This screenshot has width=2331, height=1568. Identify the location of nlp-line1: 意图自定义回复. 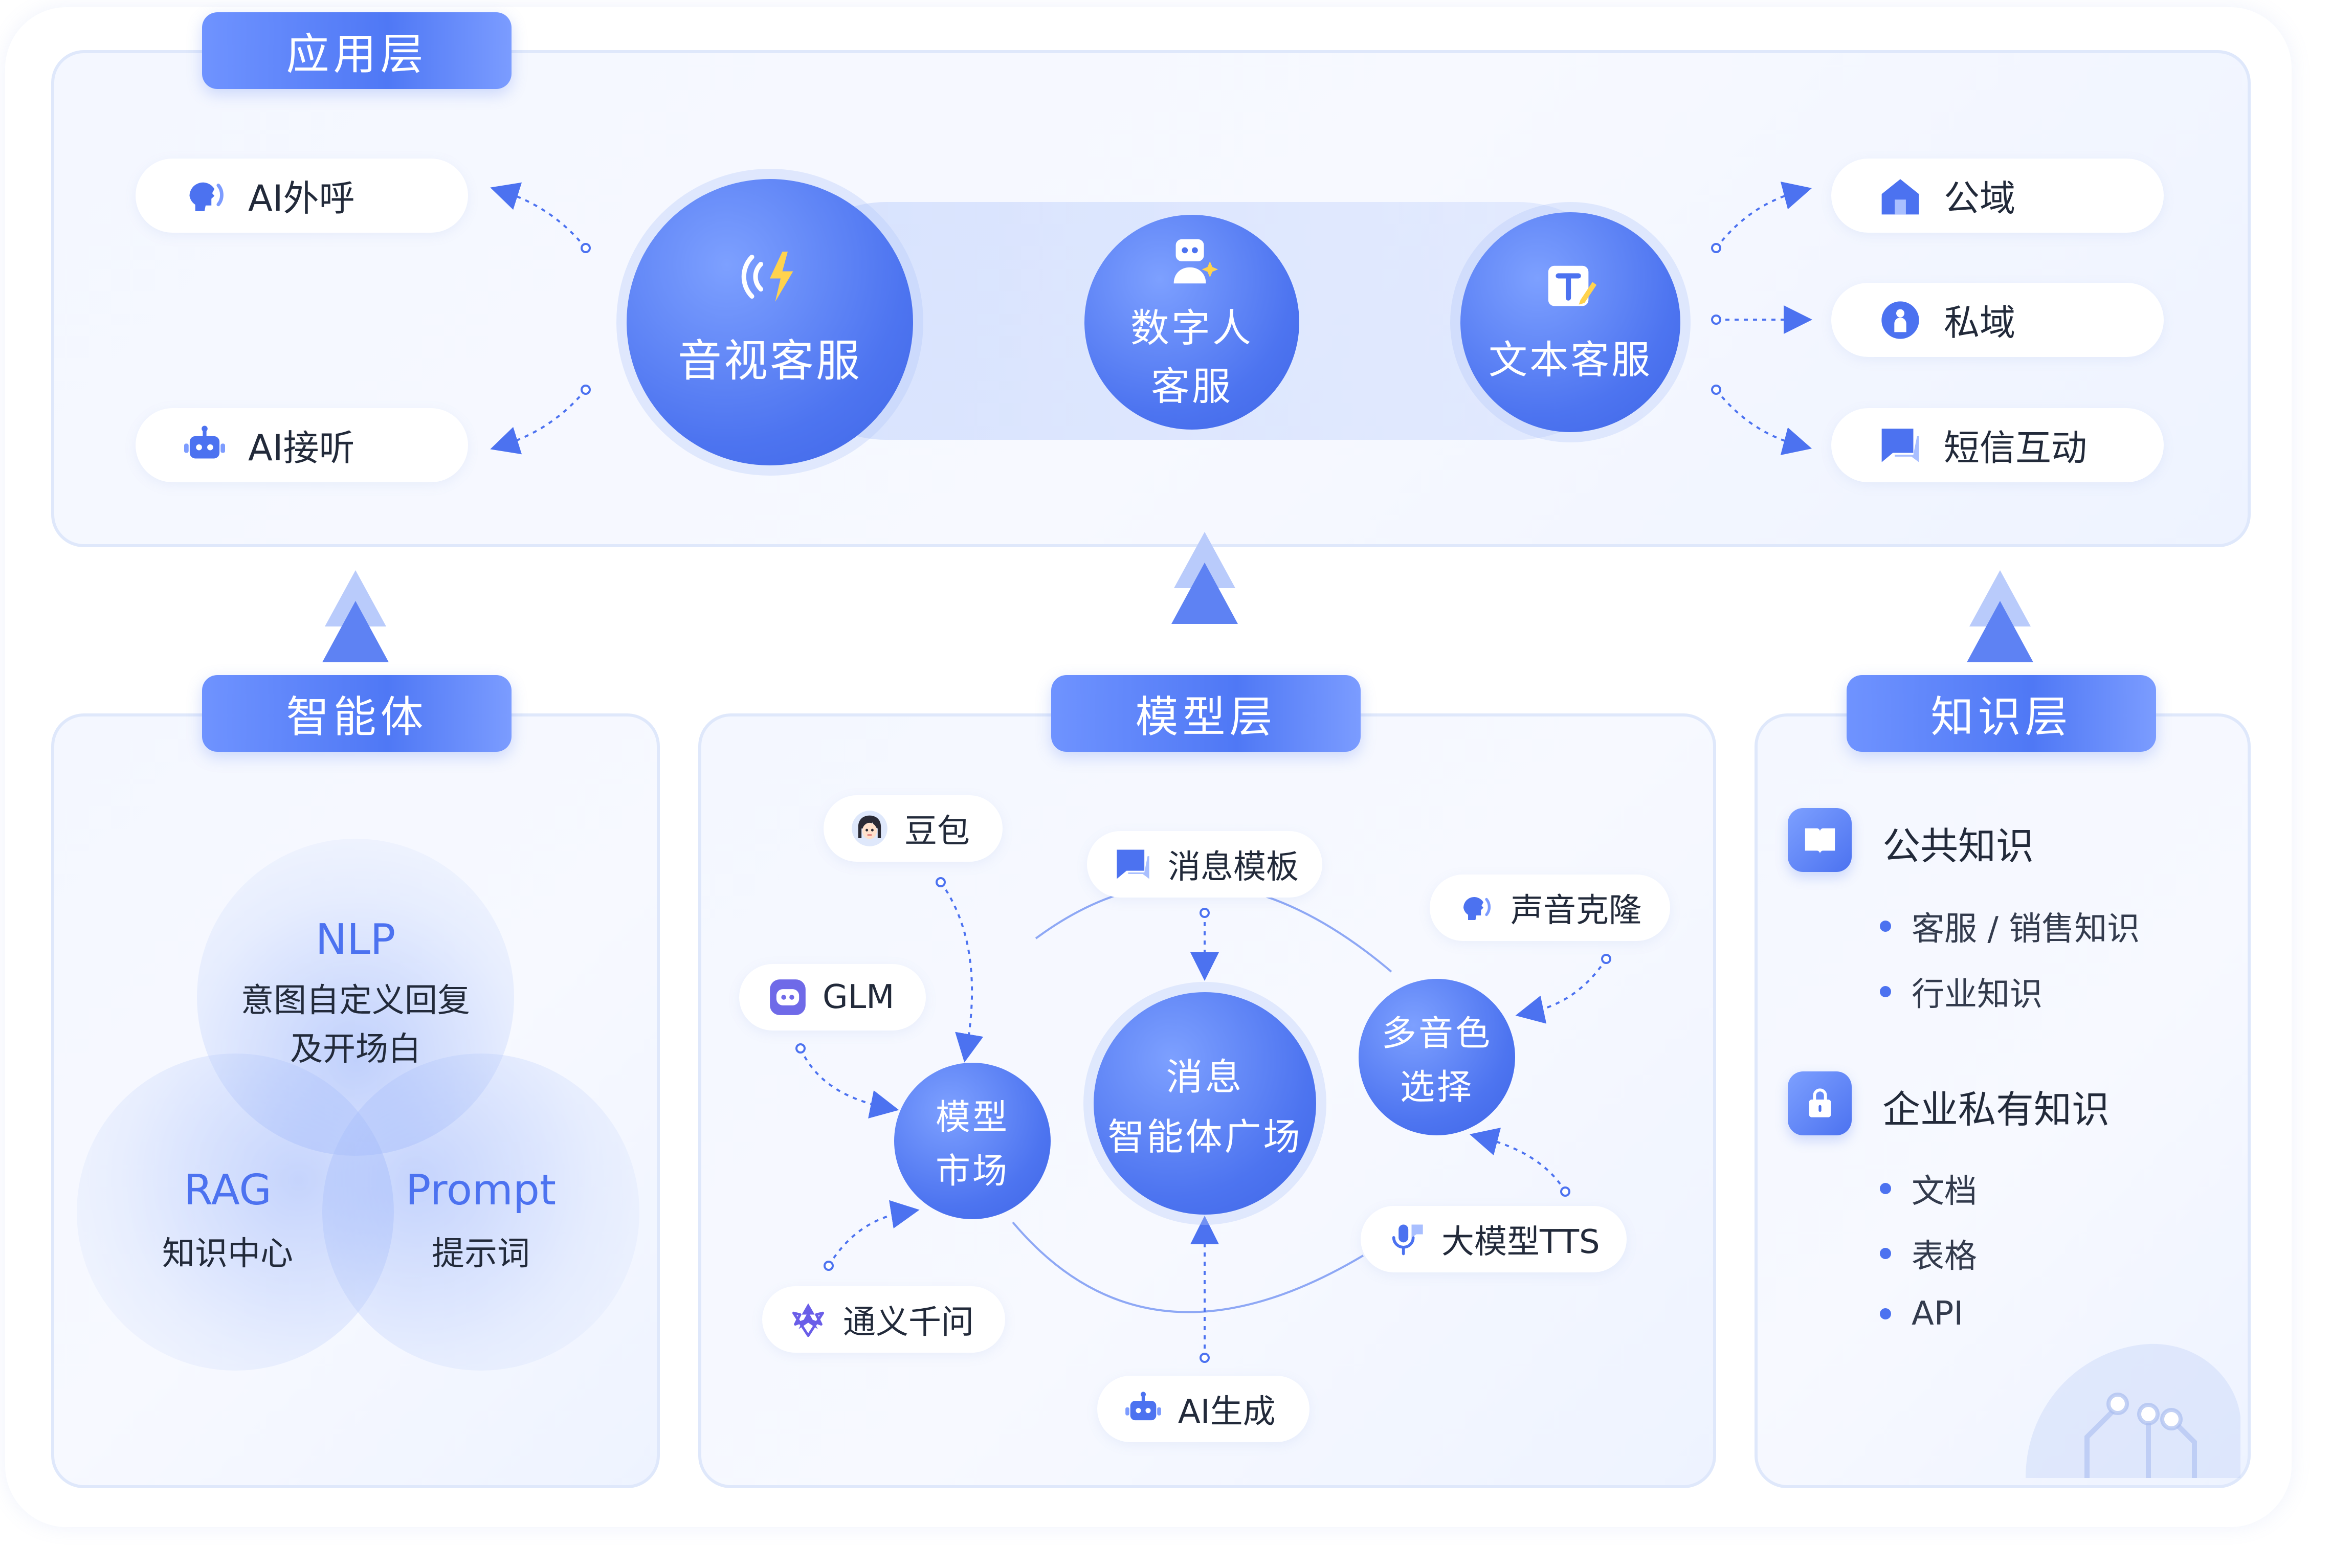
(355, 1001).